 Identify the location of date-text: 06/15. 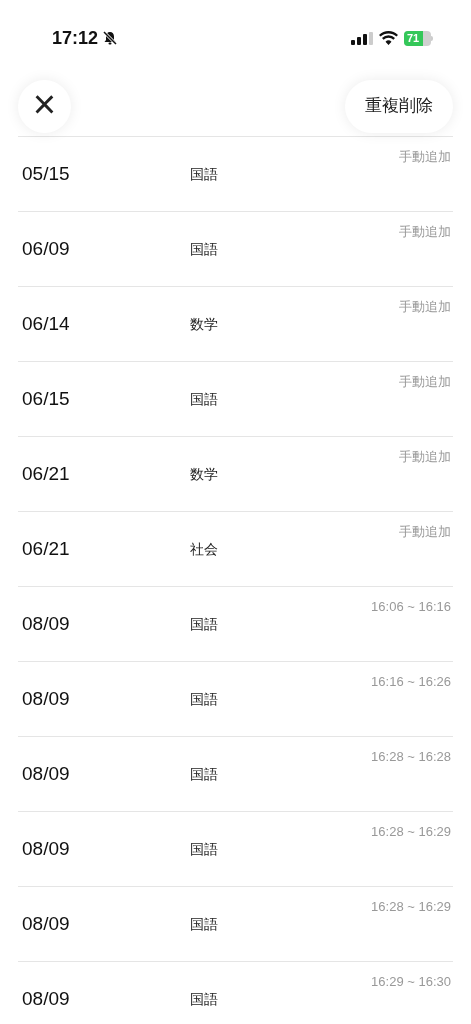
(46, 398).